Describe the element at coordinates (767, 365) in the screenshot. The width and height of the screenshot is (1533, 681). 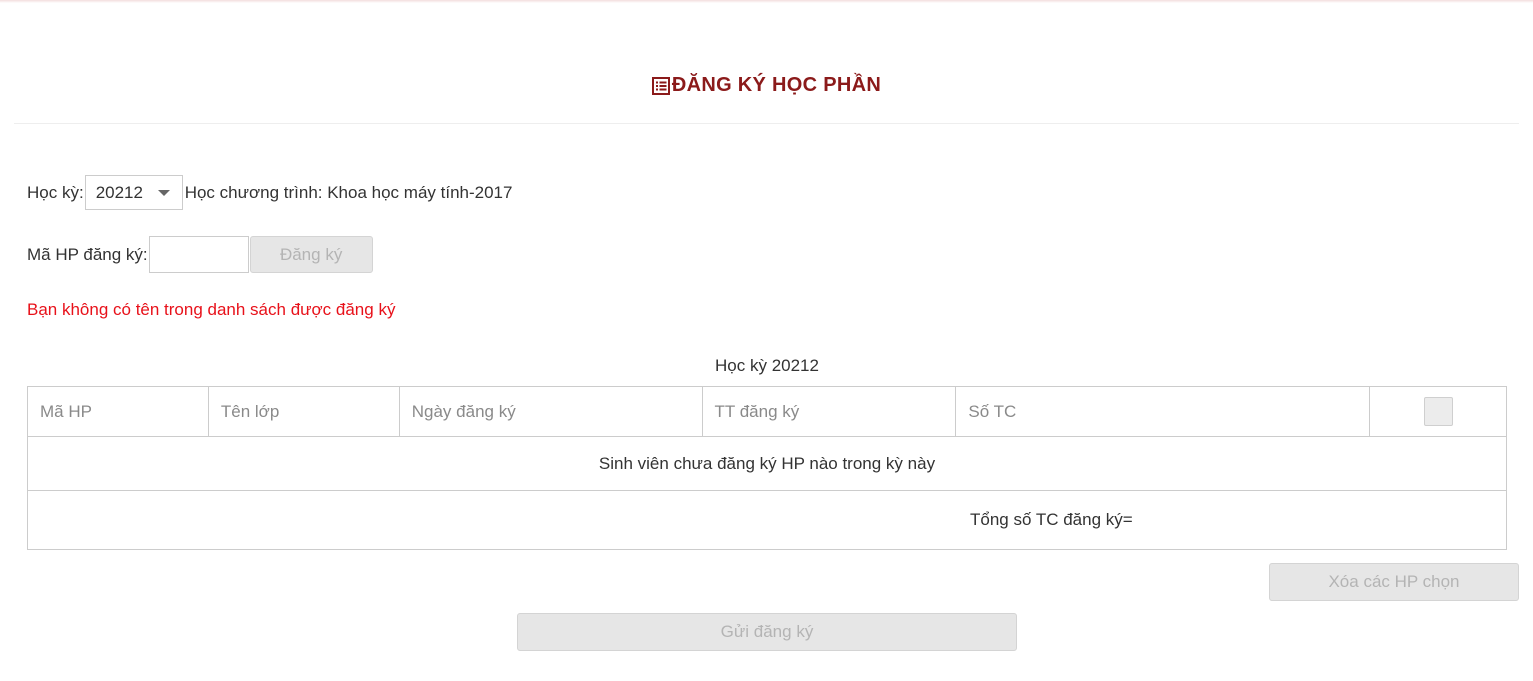
I see `table-caption: Học kỳ 20212` at that location.